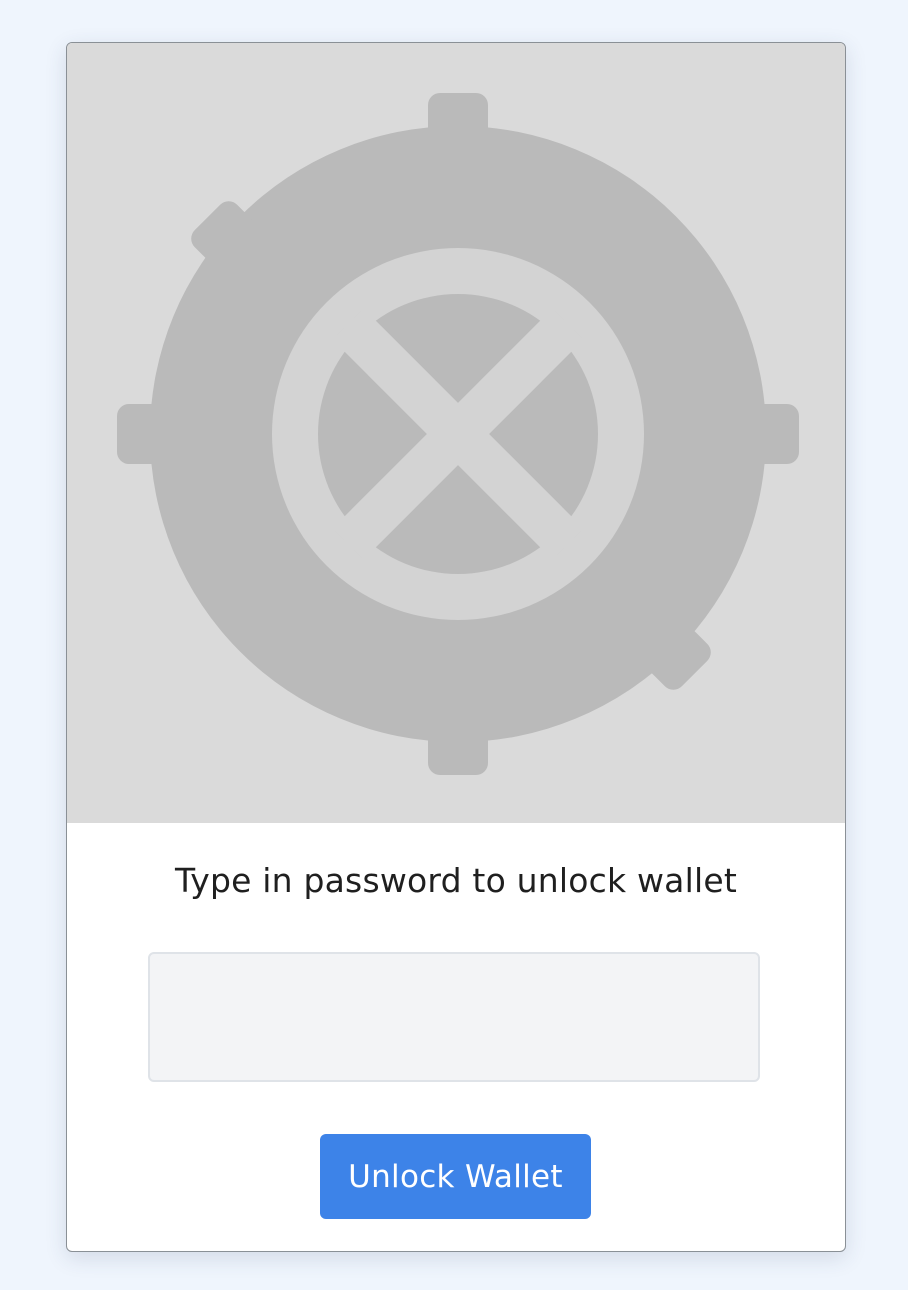  Describe the element at coordinates (455, 1176) in the screenshot. I see `unlock-wallet-button: Unlock Wallet` at that location.